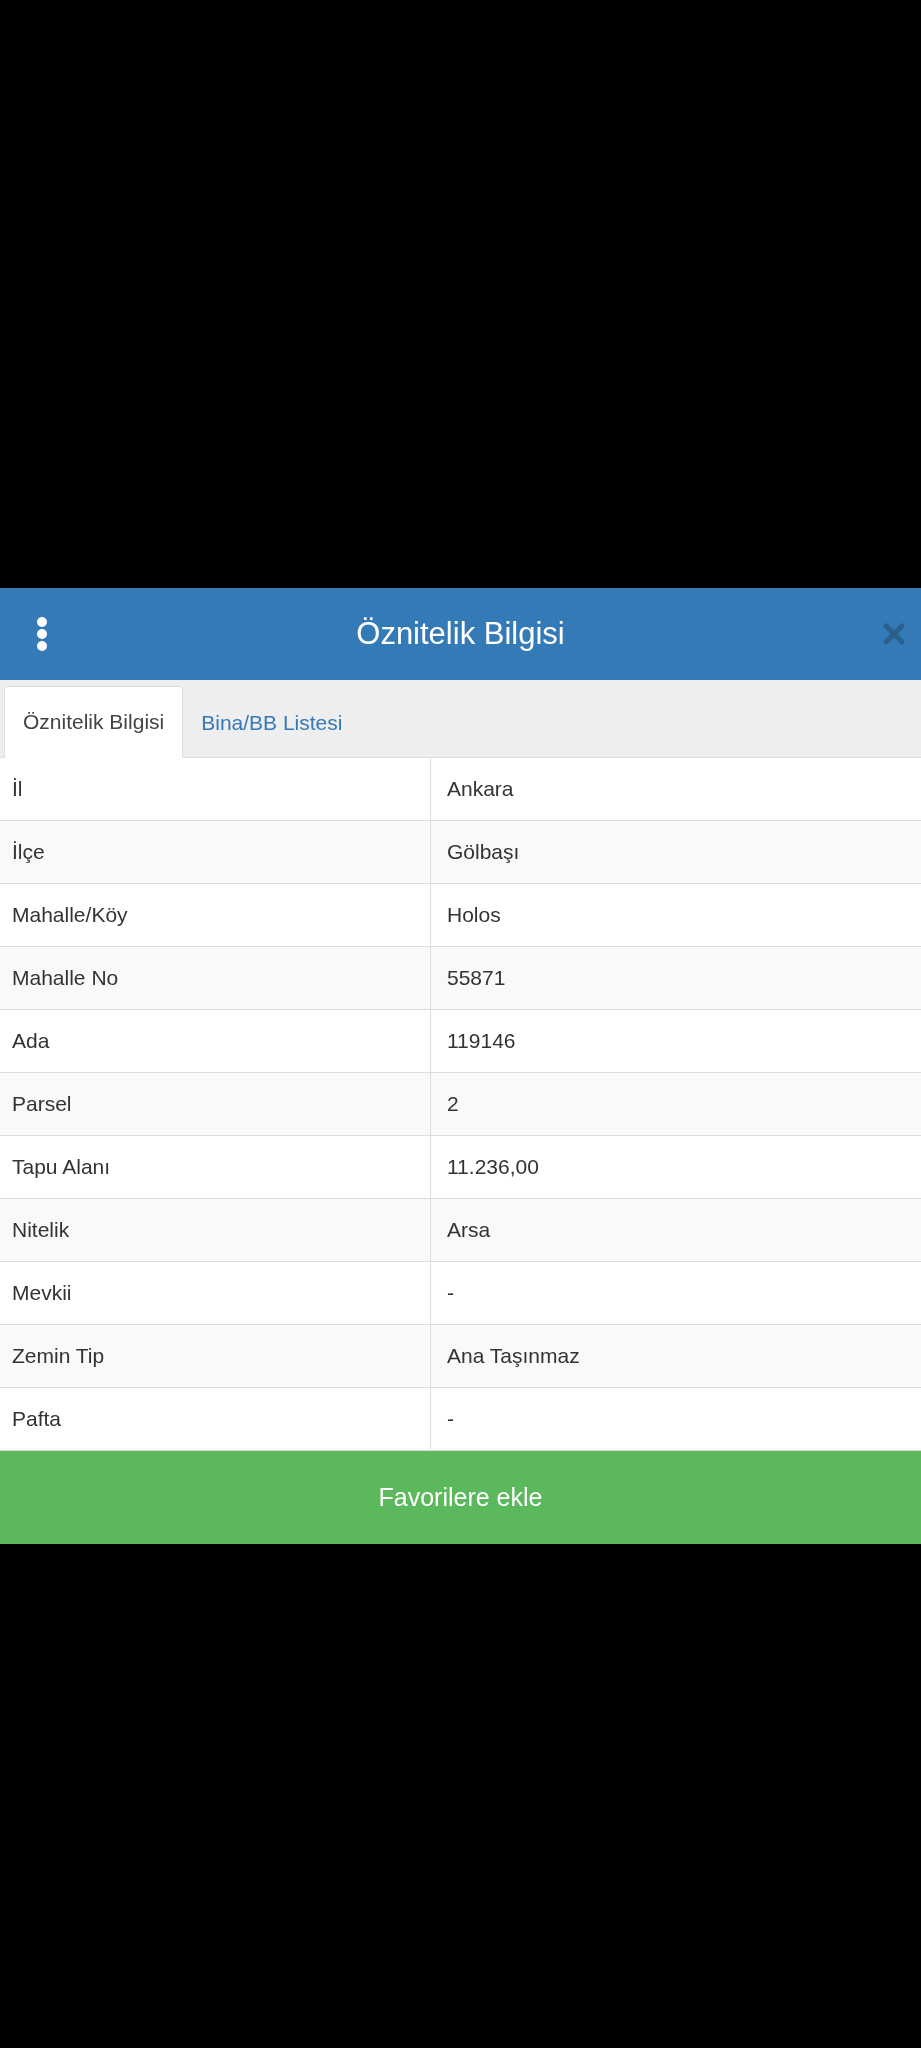  I want to click on add-to-favorites-button: Favorilere ekle, so click(460, 1497).